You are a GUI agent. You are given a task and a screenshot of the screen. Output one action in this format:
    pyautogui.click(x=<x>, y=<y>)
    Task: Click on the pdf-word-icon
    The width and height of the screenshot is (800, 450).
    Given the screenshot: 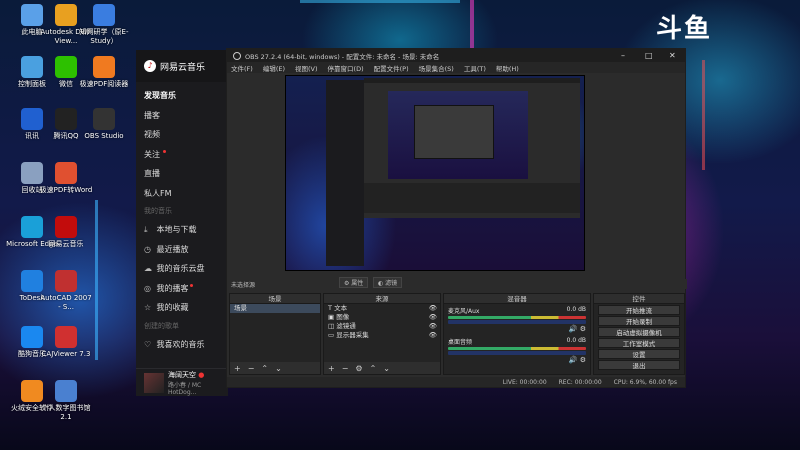 What is the action you would take?
    pyautogui.click(x=66, y=173)
    